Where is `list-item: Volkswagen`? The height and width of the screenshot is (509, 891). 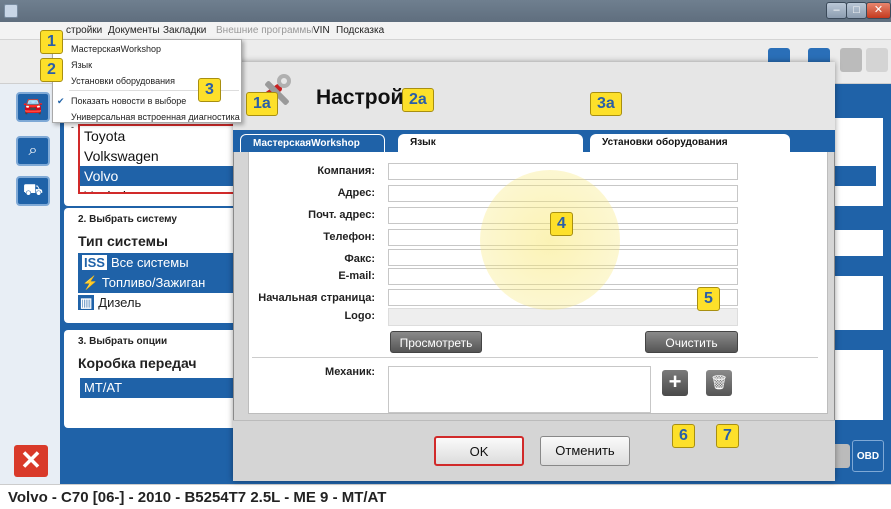 list-item: Volkswagen is located at coordinates (158, 156).